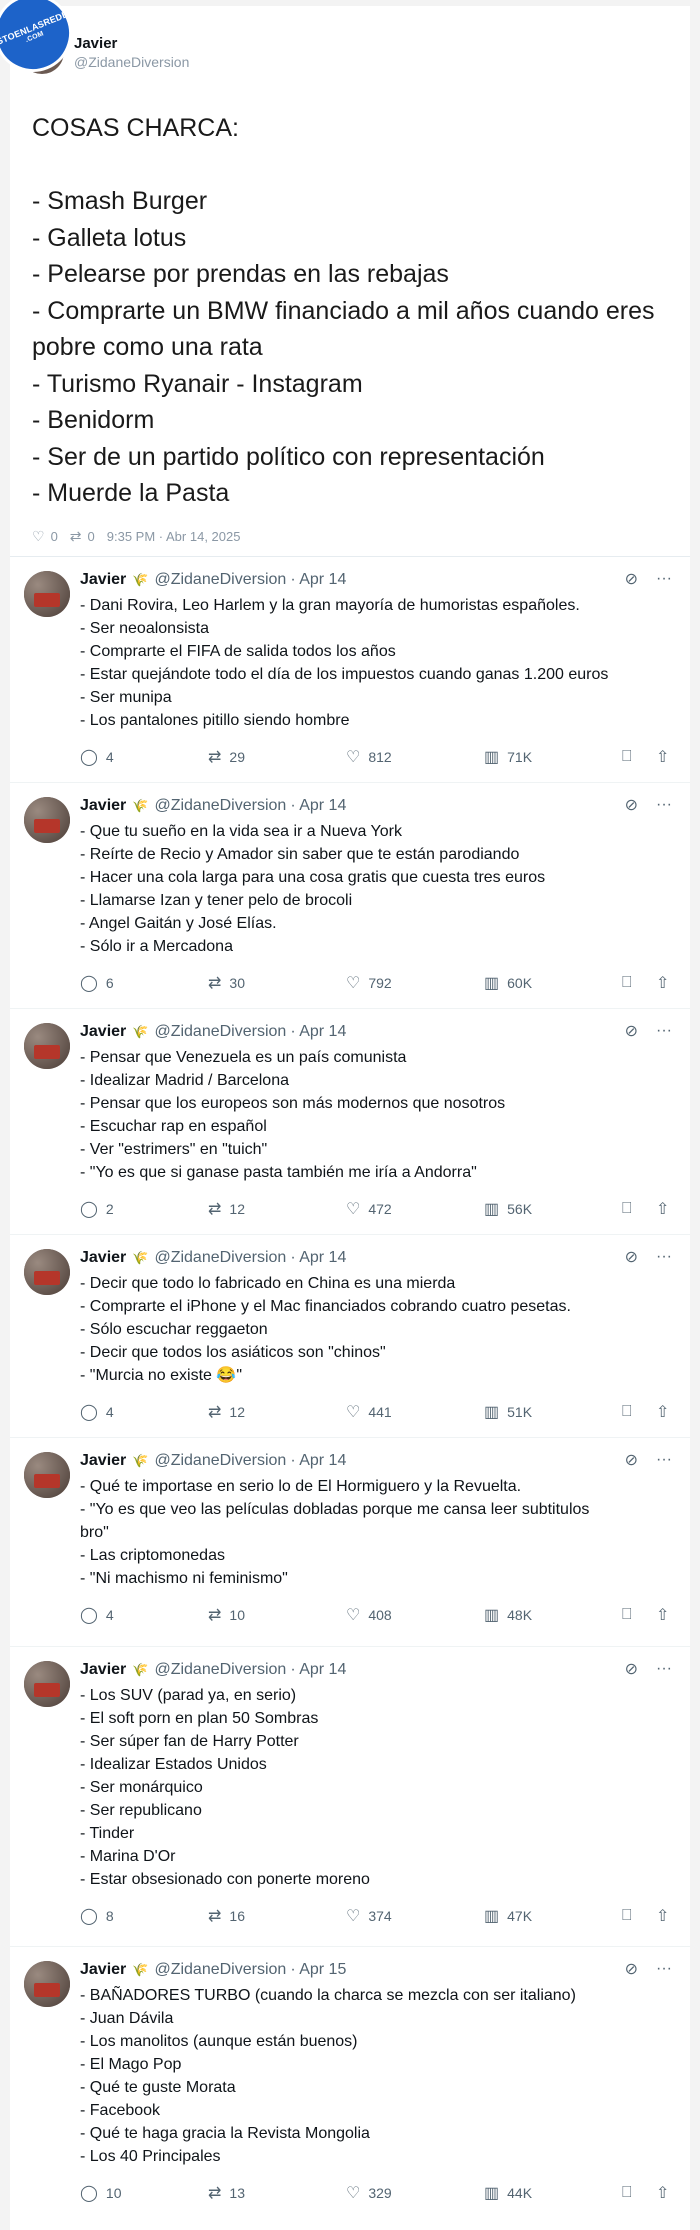 This screenshot has height=2230, width=700. Describe the element at coordinates (508, 983) in the screenshot. I see `views-button: ▥ 60K` at that location.